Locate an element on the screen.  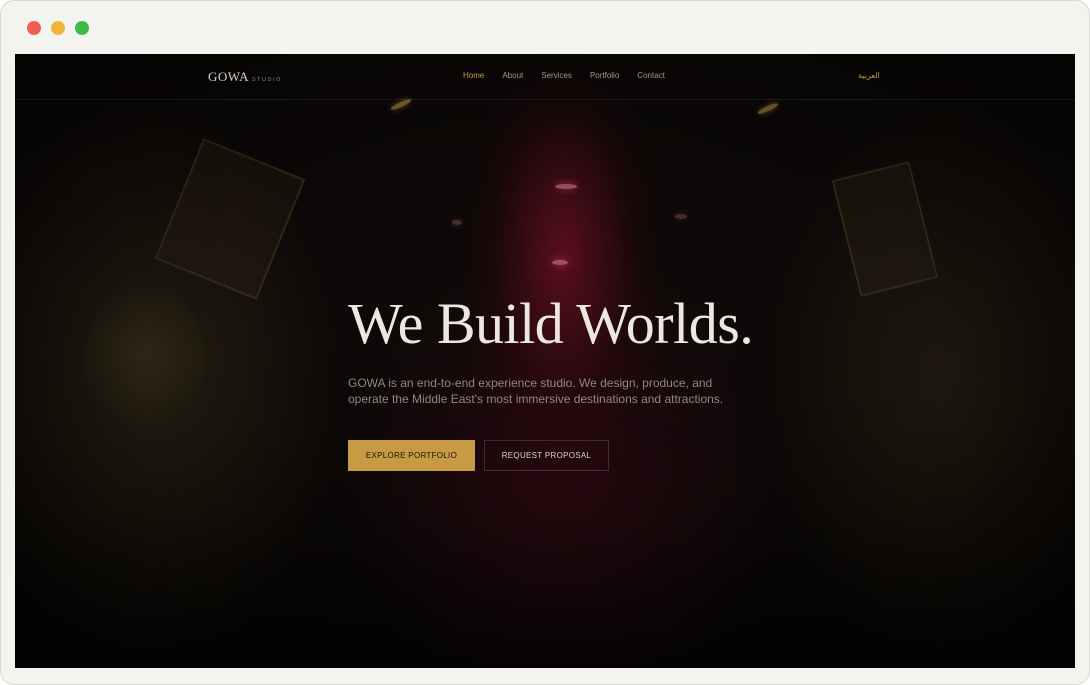
language-switch-arabic: العربية is located at coordinates (869, 75).